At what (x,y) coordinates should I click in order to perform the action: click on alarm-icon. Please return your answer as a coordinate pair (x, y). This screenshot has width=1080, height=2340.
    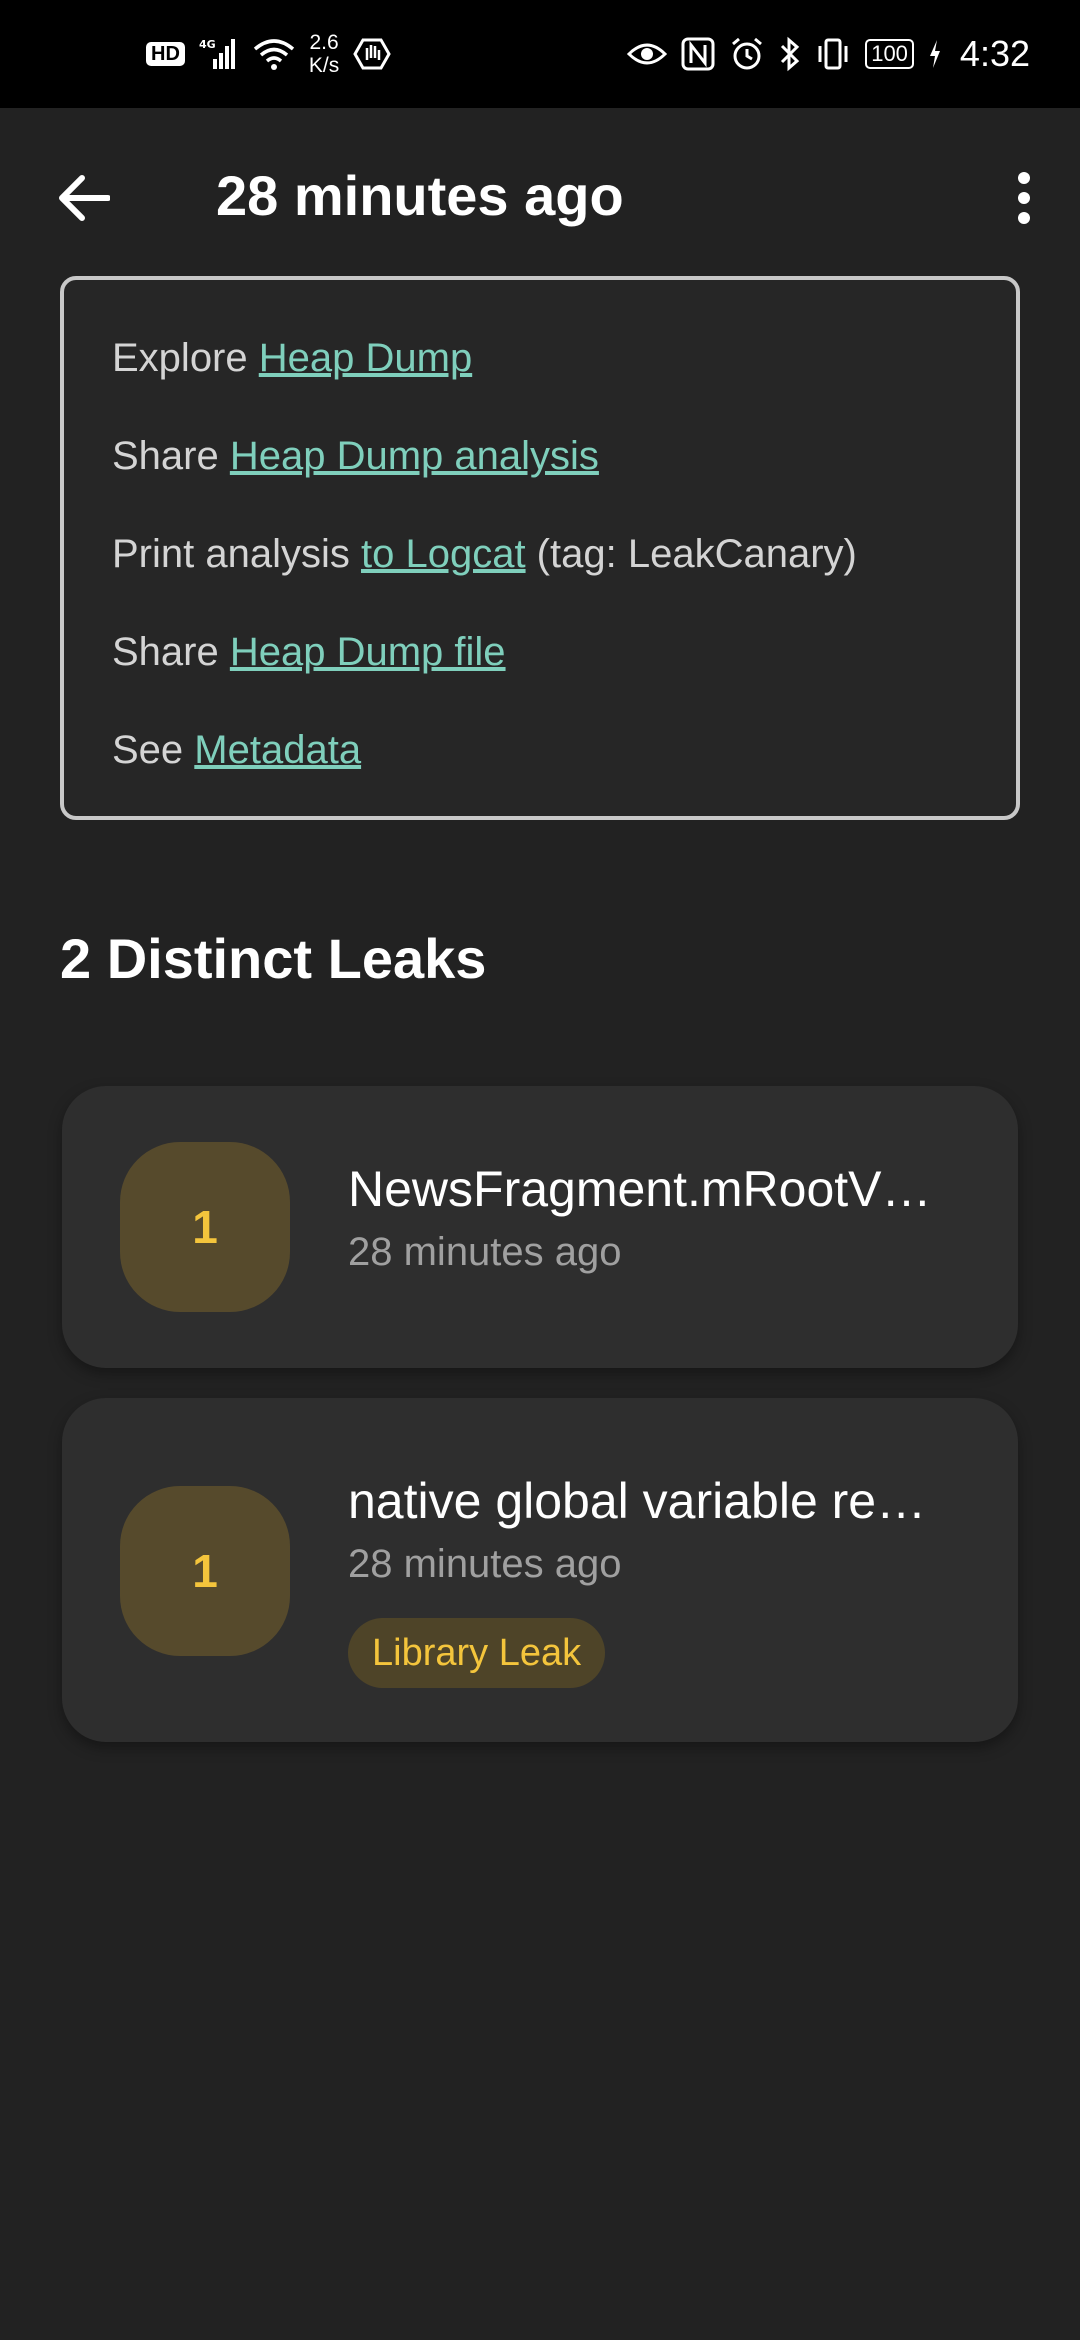
    Looking at the image, I should click on (747, 54).